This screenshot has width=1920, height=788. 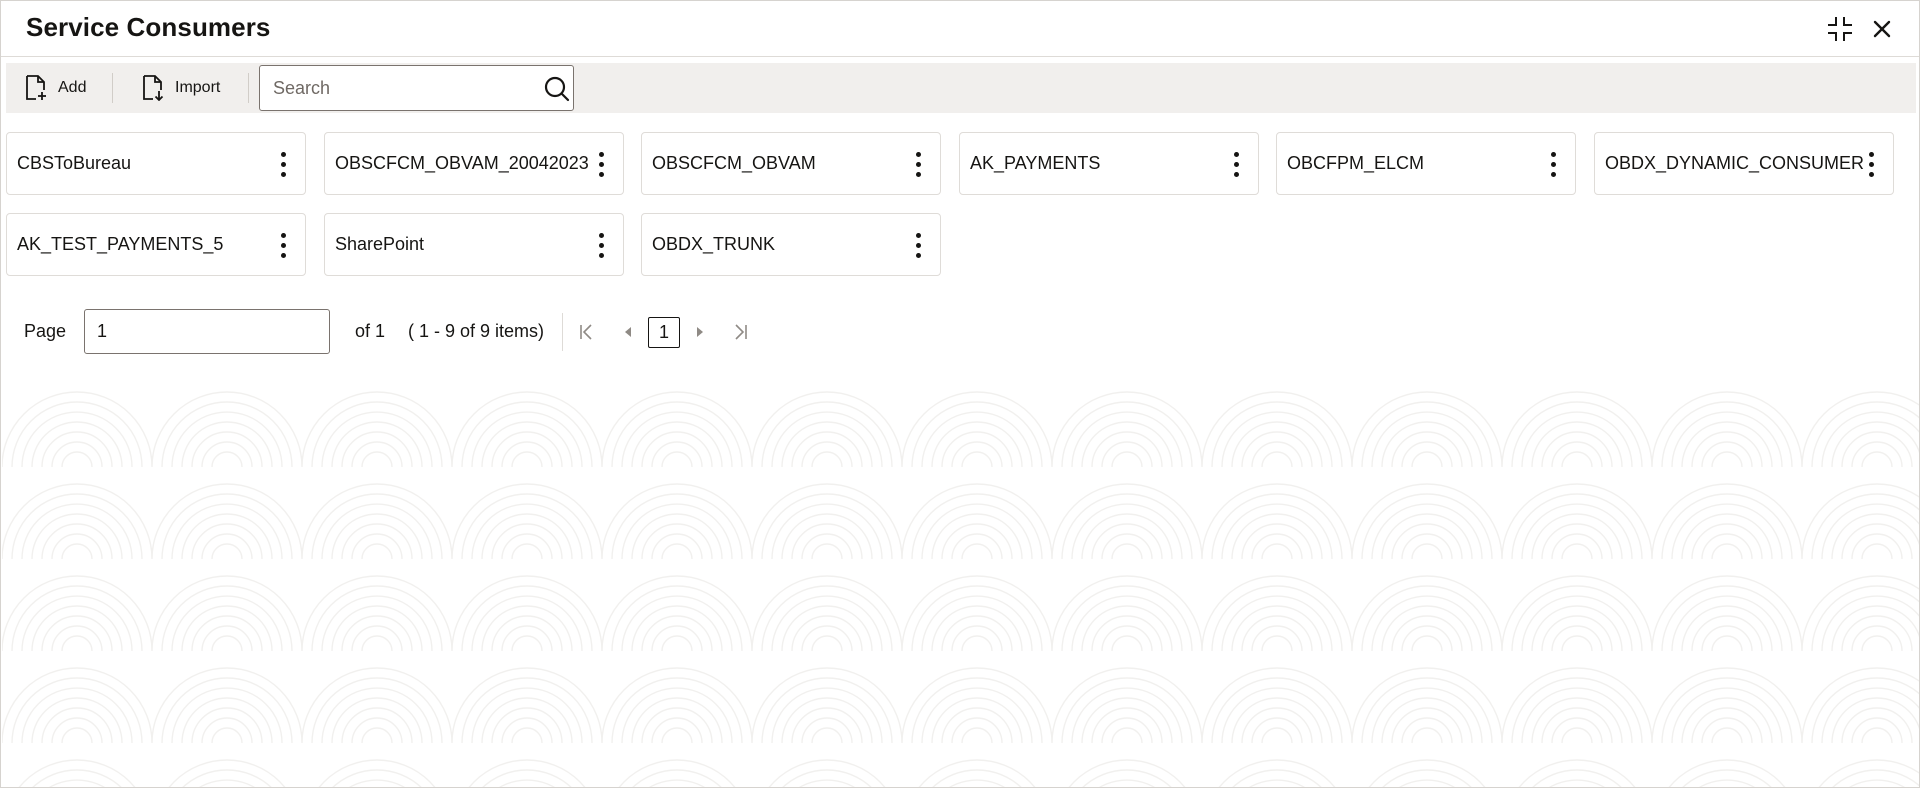 What do you see at coordinates (462, 163) in the screenshot?
I see `card-label: OBSCFCM_OBVAM_20042023` at bounding box center [462, 163].